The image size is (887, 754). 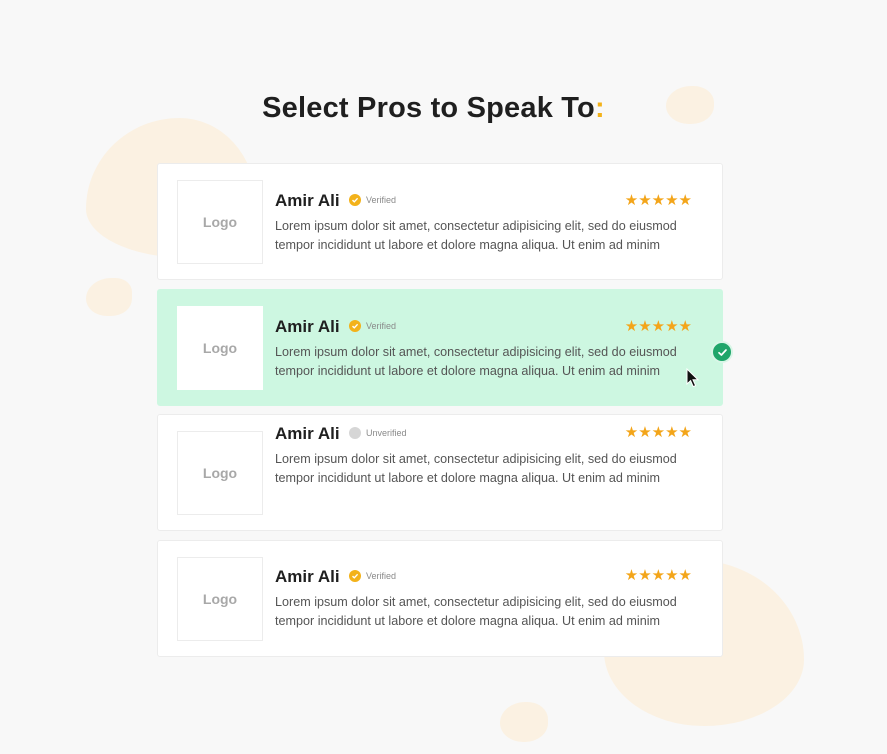 What do you see at coordinates (355, 433) in the screenshot?
I see `unverified-badge-icon` at bounding box center [355, 433].